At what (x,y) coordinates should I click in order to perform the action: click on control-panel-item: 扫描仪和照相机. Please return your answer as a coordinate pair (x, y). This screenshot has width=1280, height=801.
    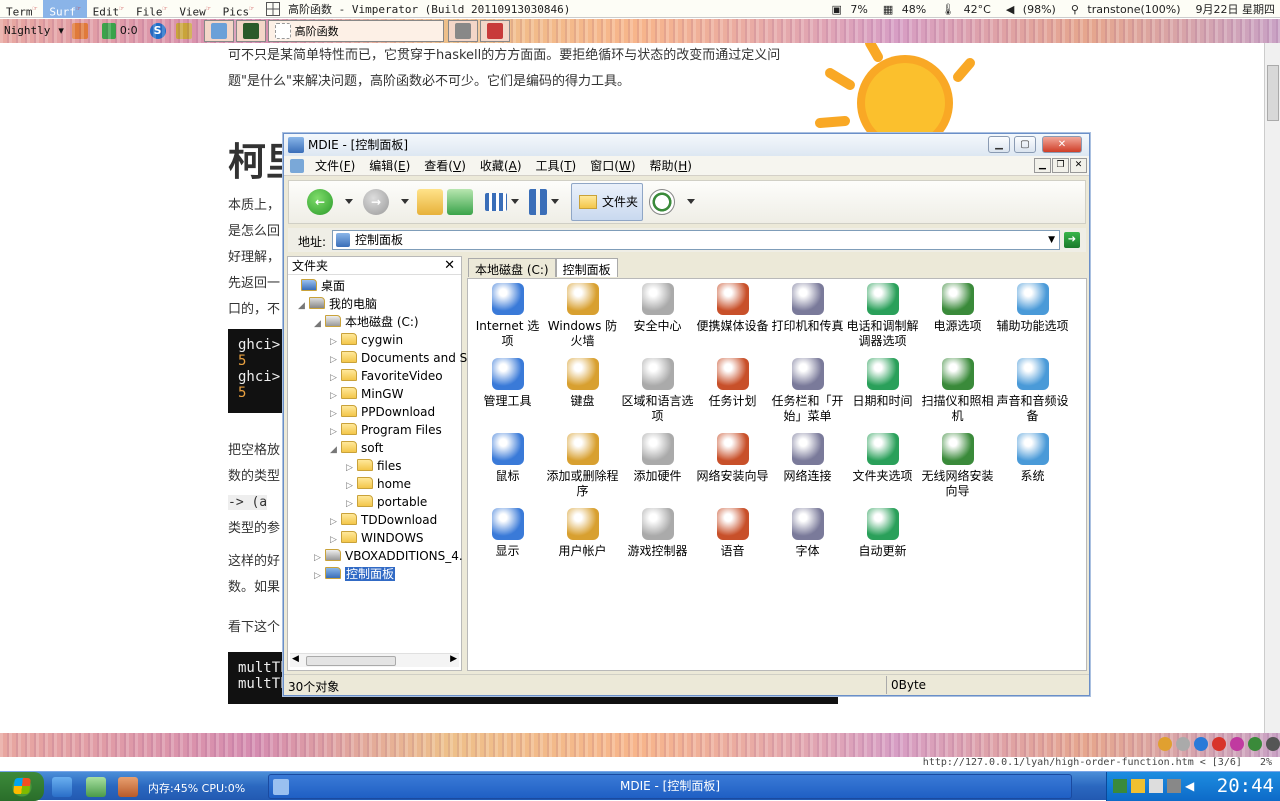
    Looking at the image, I should click on (957, 391).